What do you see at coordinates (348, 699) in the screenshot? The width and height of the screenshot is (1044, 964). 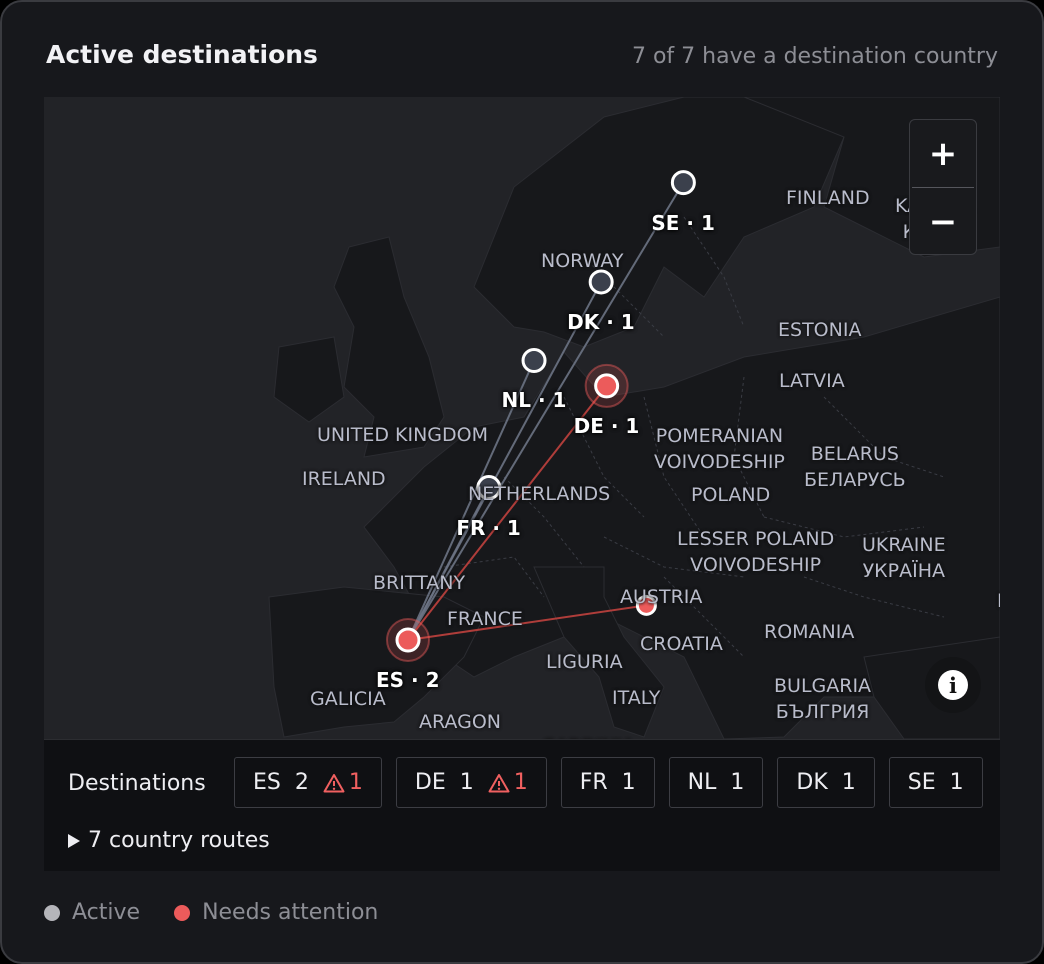 I see `place-label-galicia: GALICIA` at bounding box center [348, 699].